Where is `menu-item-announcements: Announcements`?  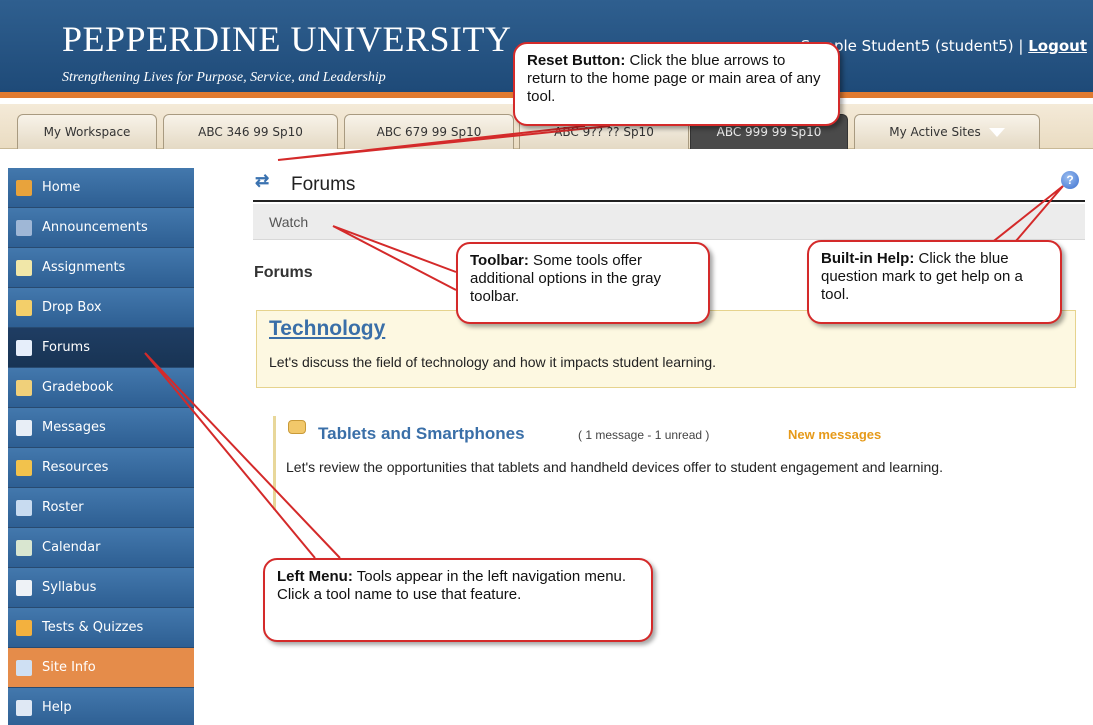
menu-item-announcements: Announcements is located at coordinates (101, 228).